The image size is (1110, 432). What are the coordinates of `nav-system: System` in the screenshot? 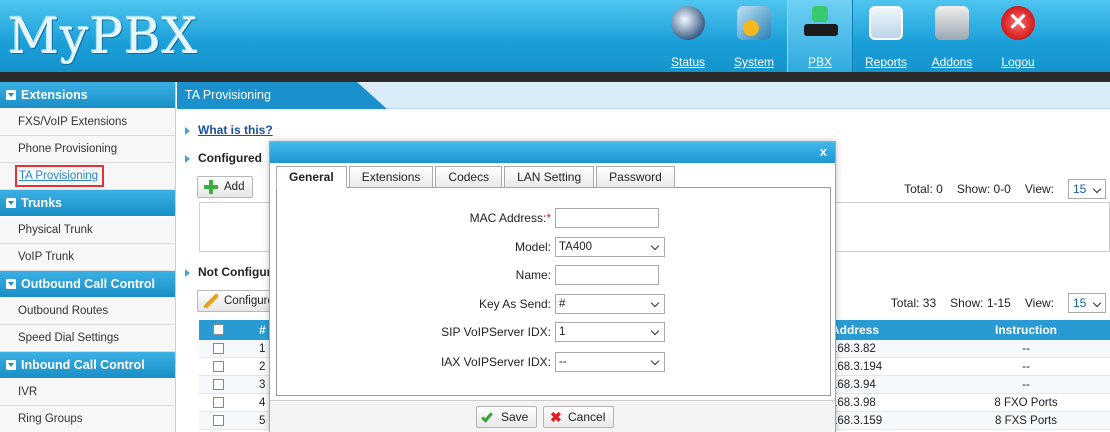 It's located at (754, 36).